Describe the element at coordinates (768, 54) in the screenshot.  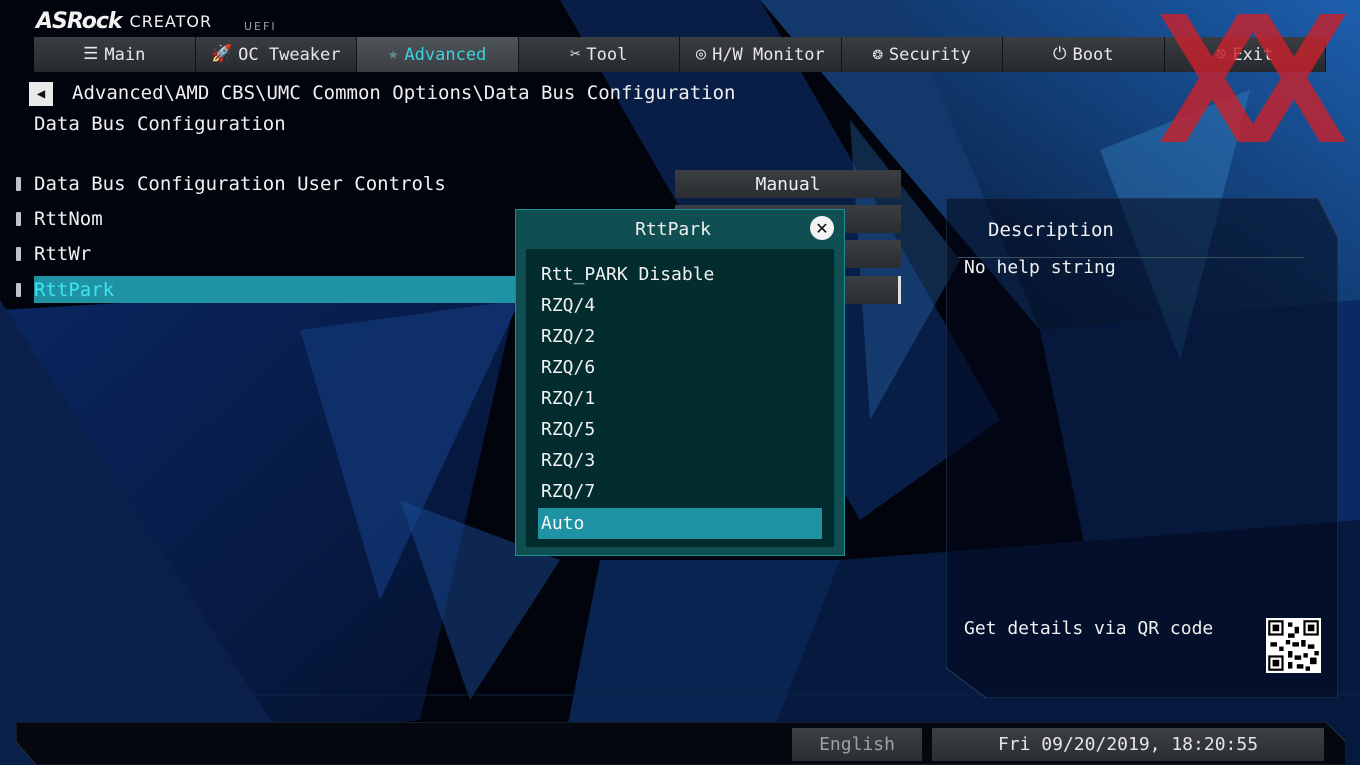
I see `tab-hw-monitor-label: H/W Monitor` at that location.